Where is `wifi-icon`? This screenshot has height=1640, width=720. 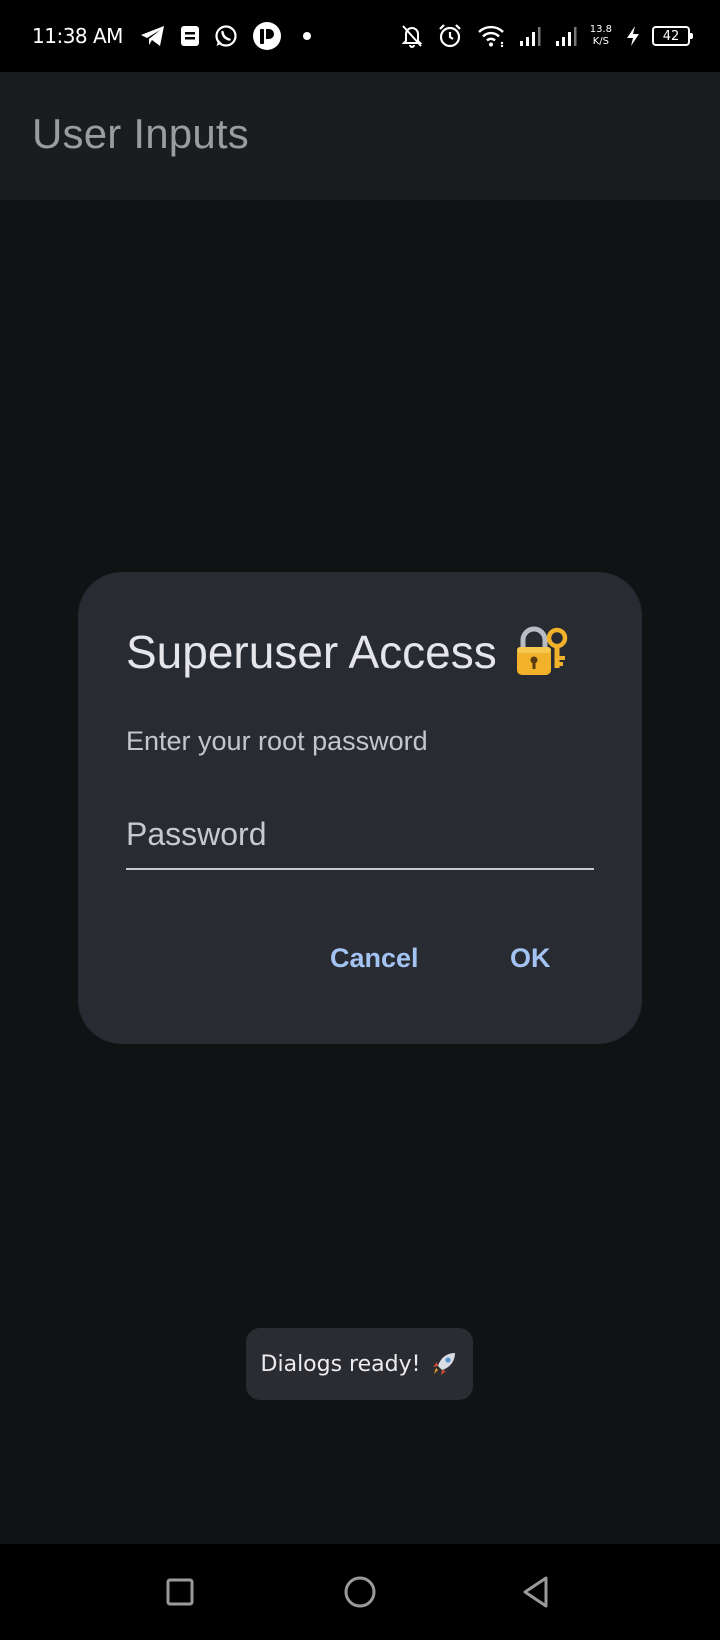 wifi-icon is located at coordinates (491, 36).